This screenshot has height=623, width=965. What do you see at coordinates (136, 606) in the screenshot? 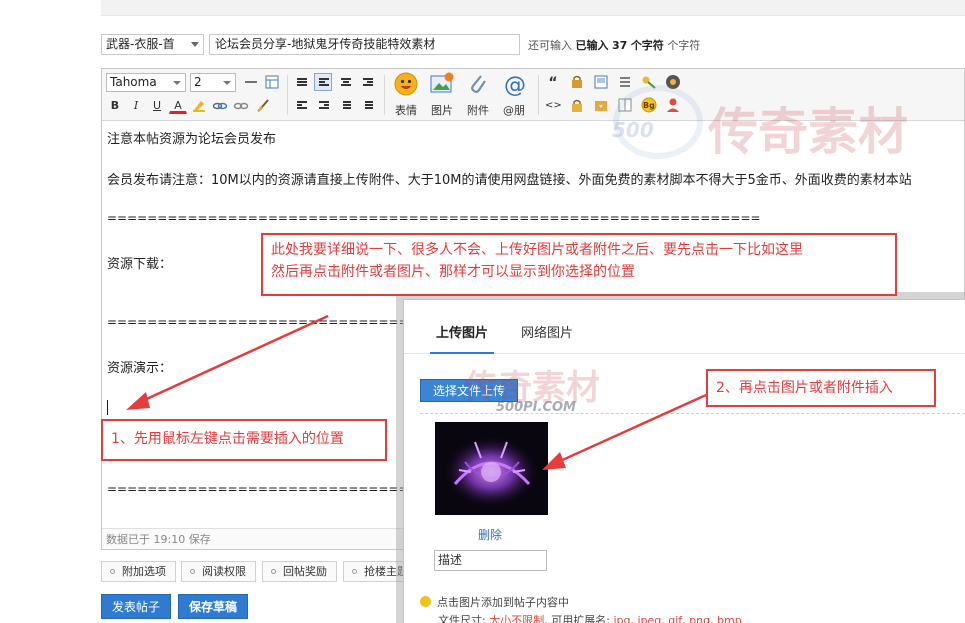
I see `post-button: 发表帖子` at bounding box center [136, 606].